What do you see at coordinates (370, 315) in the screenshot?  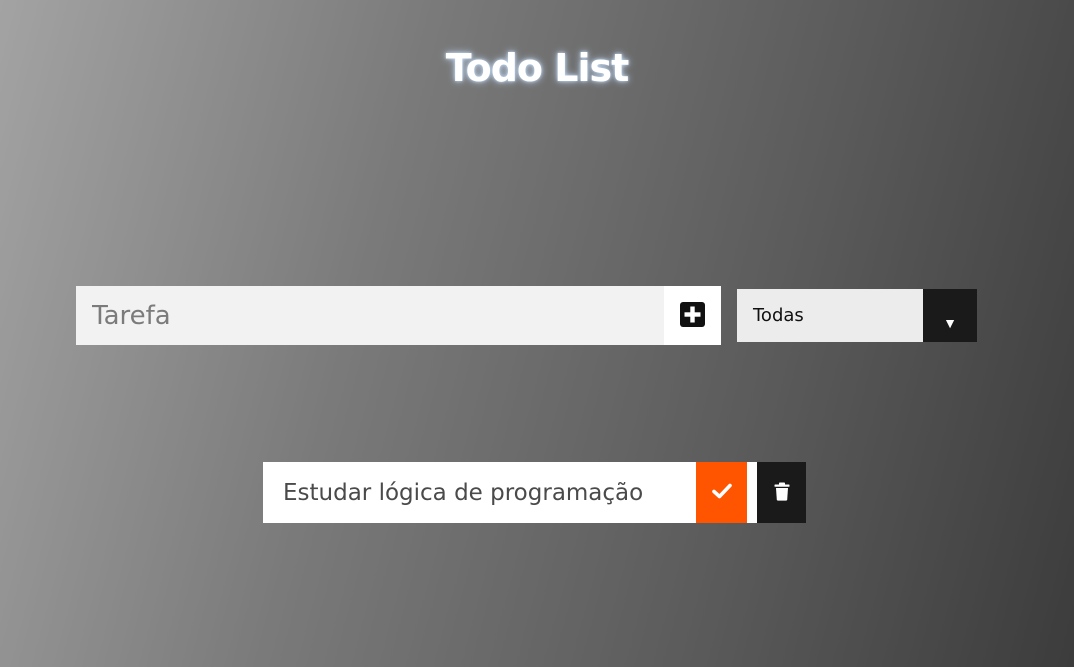 I see `todo-input` at bounding box center [370, 315].